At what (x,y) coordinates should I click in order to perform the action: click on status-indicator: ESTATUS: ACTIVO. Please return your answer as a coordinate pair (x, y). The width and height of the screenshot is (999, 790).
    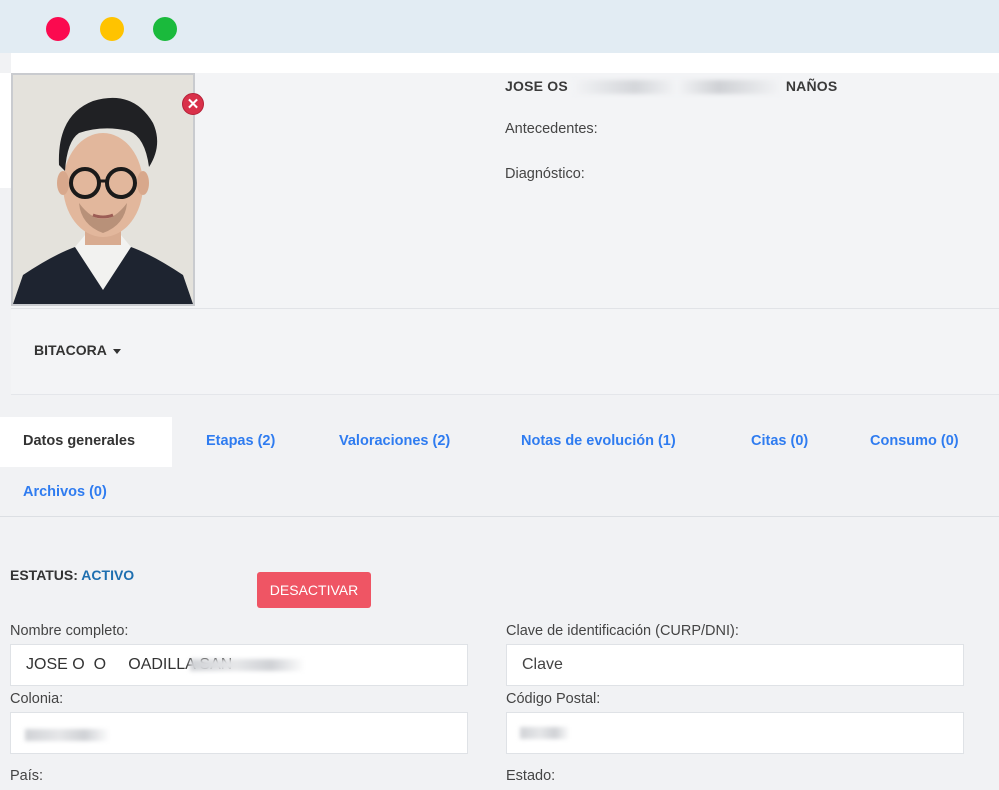
    Looking at the image, I should click on (72, 575).